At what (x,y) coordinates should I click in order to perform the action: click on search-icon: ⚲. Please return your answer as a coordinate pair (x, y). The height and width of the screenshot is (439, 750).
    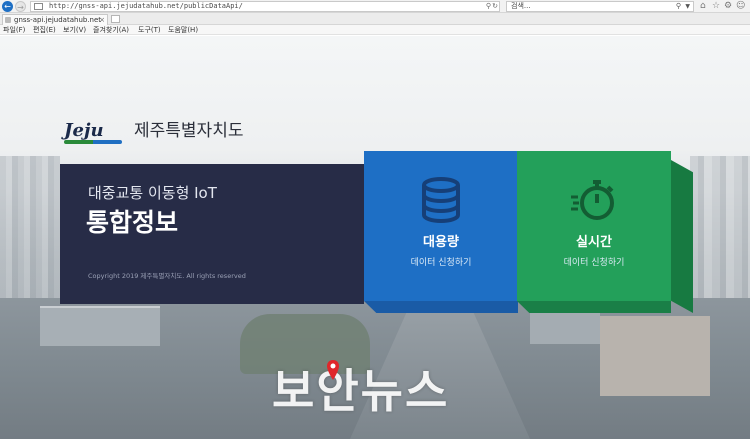
    Looking at the image, I should click on (678, 6).